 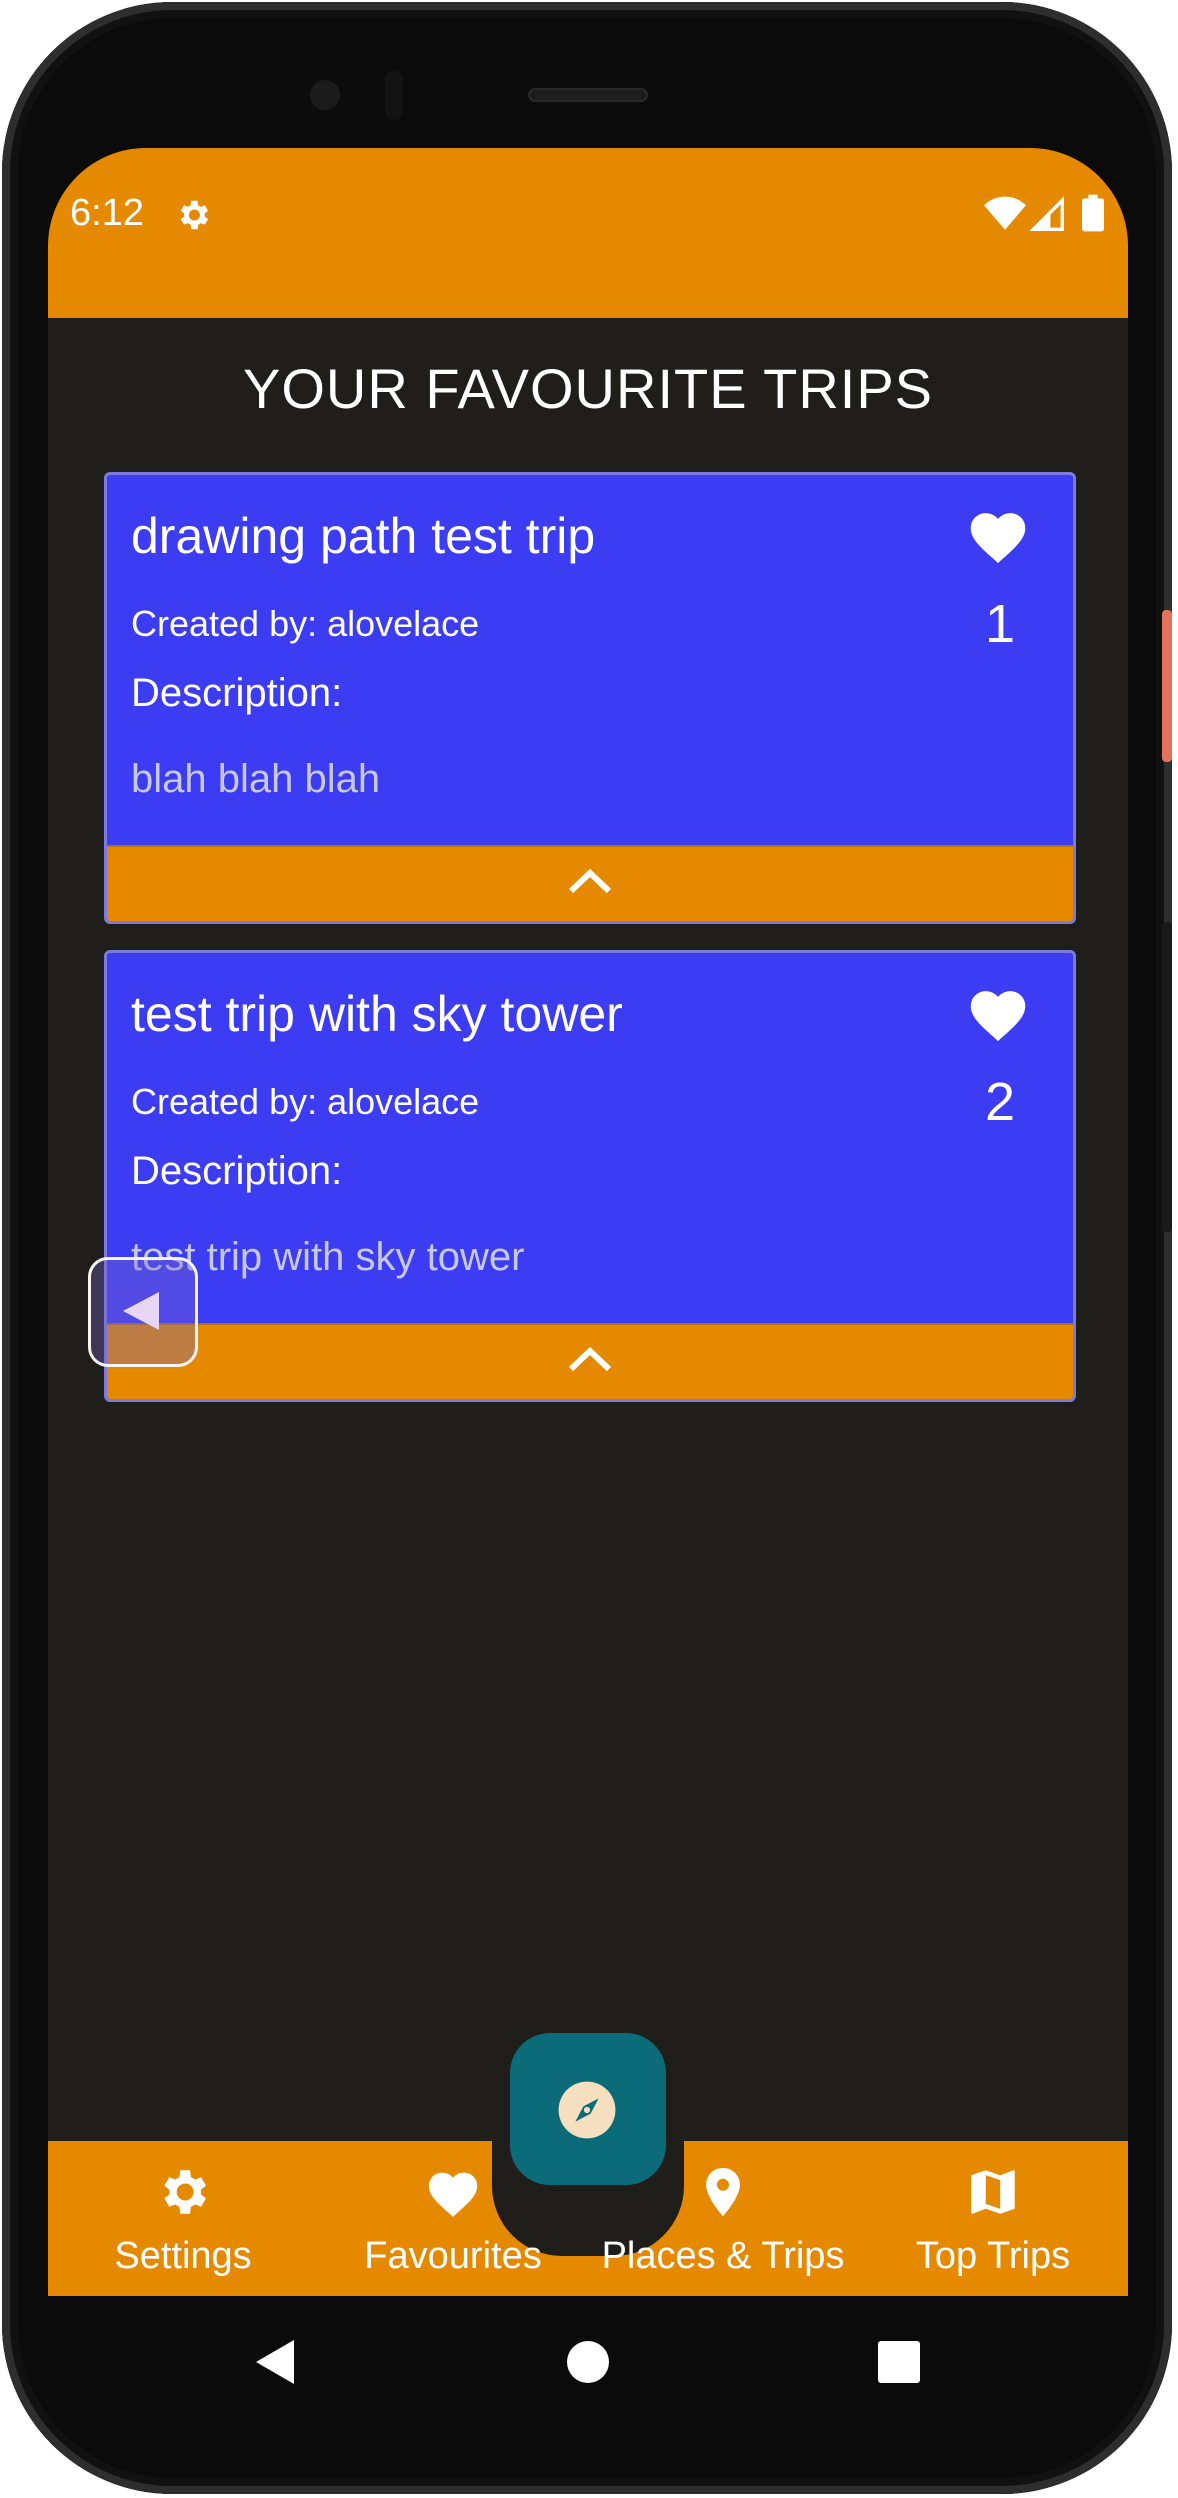 I want to click on nav-label: Places & Trips, so click(x=723, y=2256).